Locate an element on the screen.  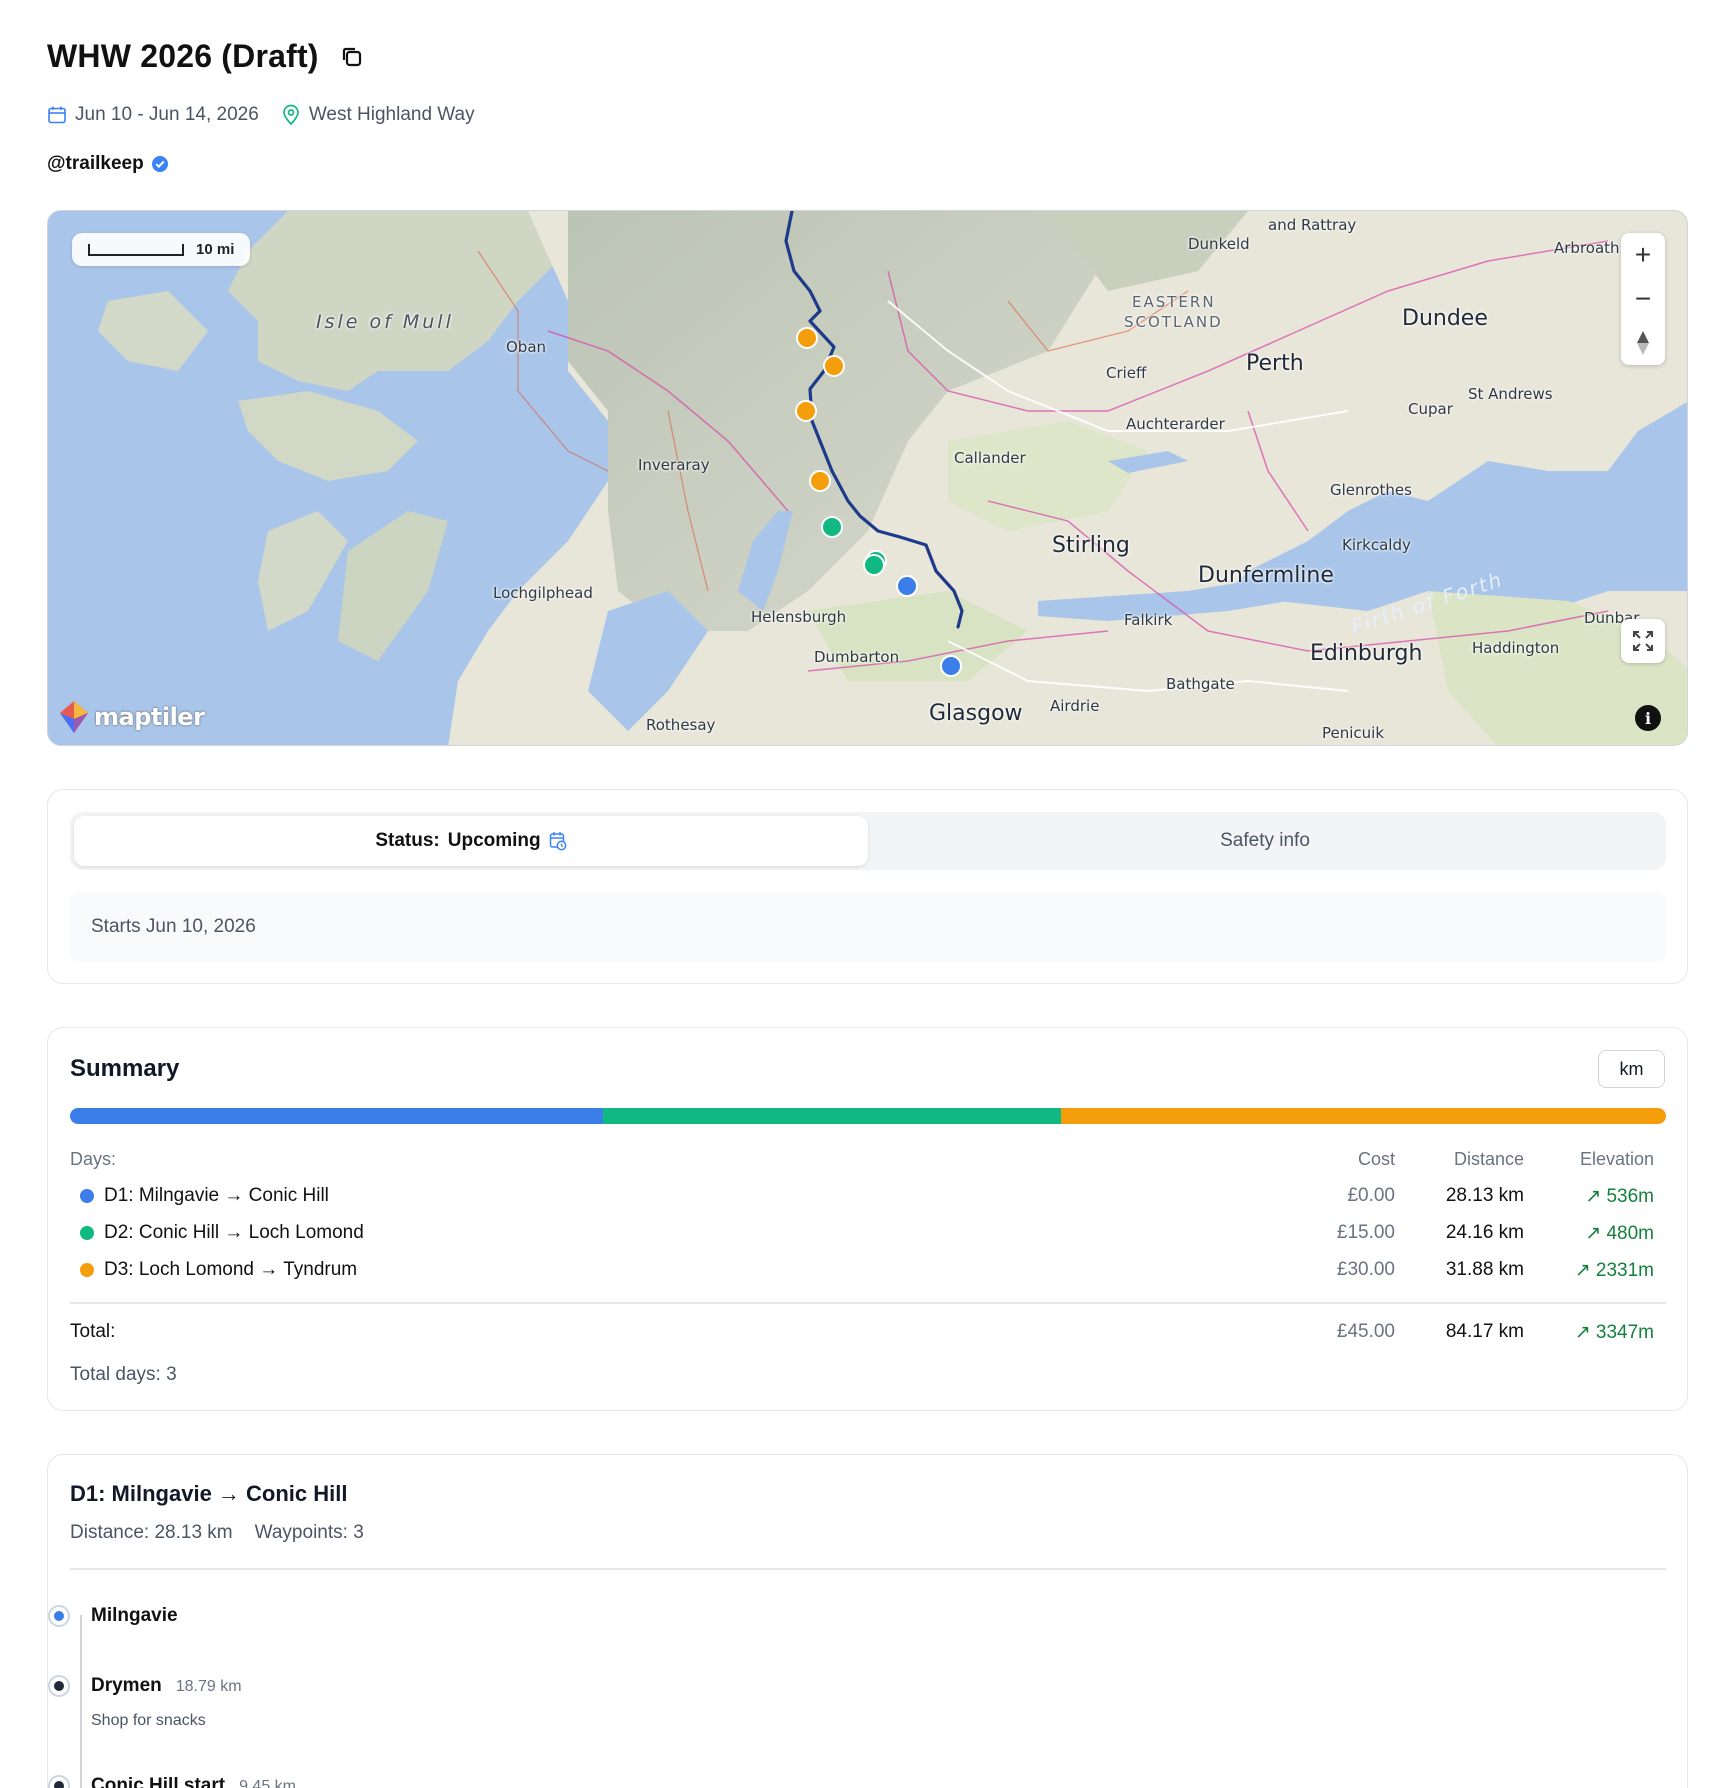
cost-header: Cost is located at coordinates (1376, 1159).